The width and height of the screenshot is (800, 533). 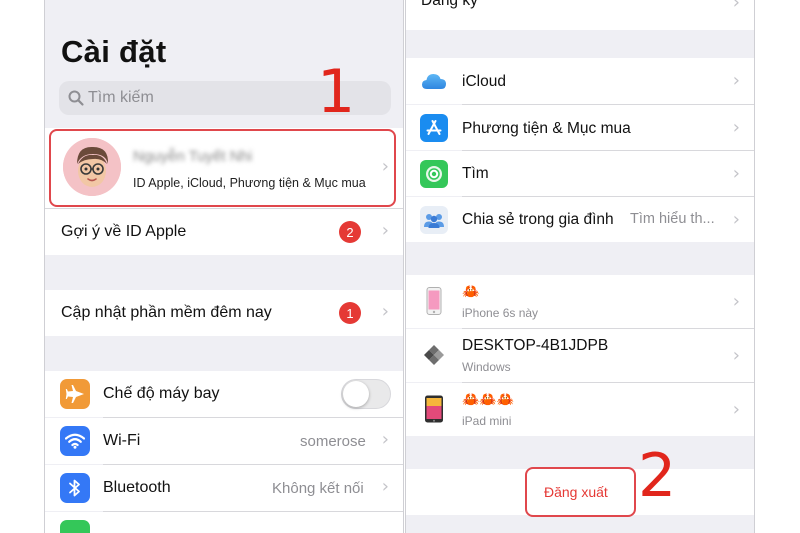 I want to click on app-store-icon, so click(x=434, y=128).